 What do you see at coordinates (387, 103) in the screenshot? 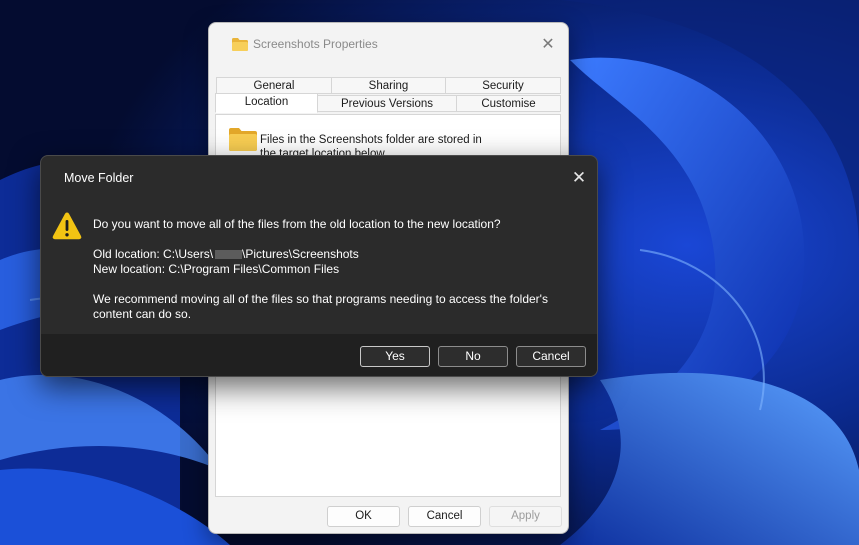
I see `tab-previous-versions: Previous Versions` at bounding box center [387, 103].